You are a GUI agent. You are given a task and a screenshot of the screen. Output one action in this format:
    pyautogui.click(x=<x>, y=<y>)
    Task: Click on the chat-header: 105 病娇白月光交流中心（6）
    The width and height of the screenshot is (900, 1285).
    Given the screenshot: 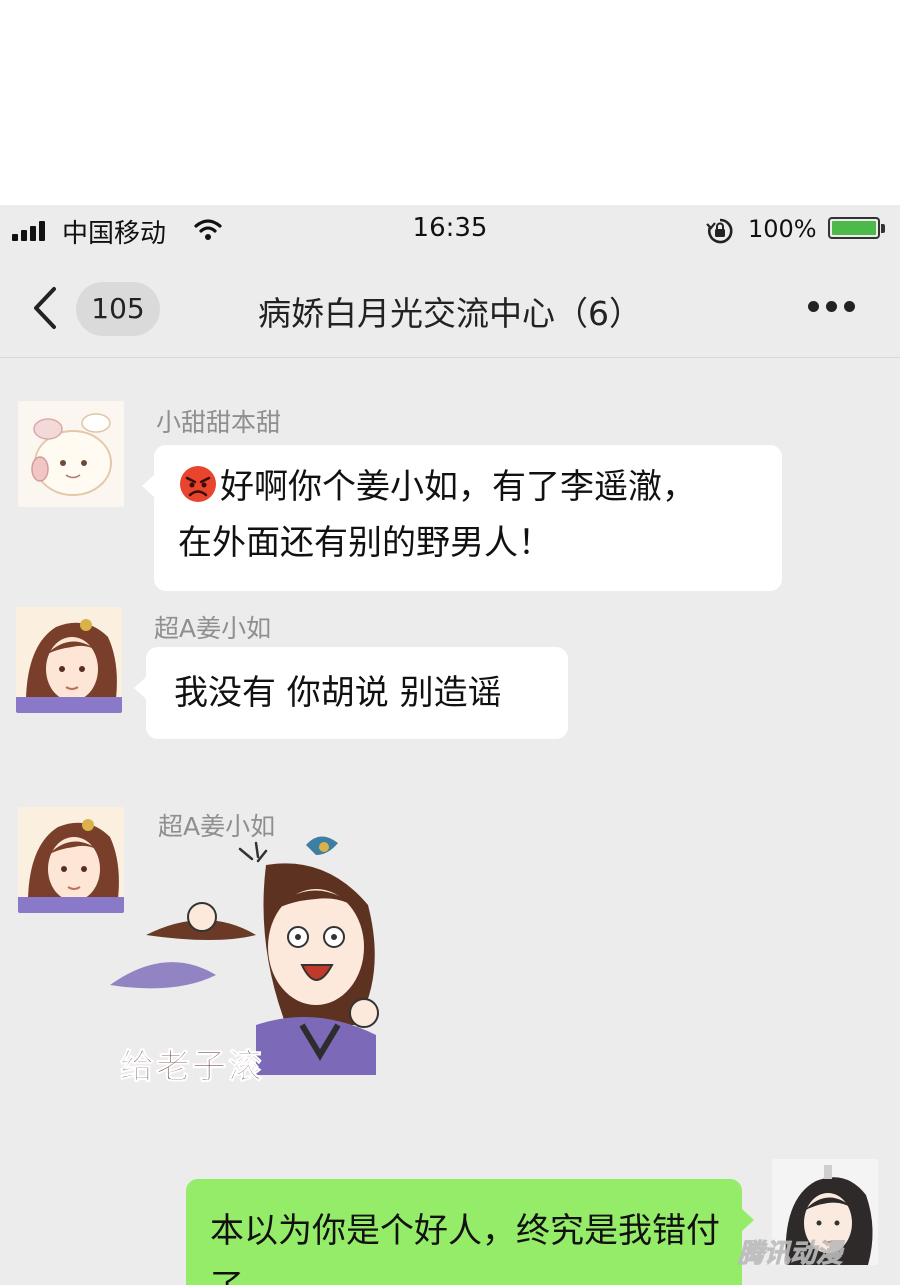 What is the action you would take?
    pyautogui.click(x=450, y=307)
    